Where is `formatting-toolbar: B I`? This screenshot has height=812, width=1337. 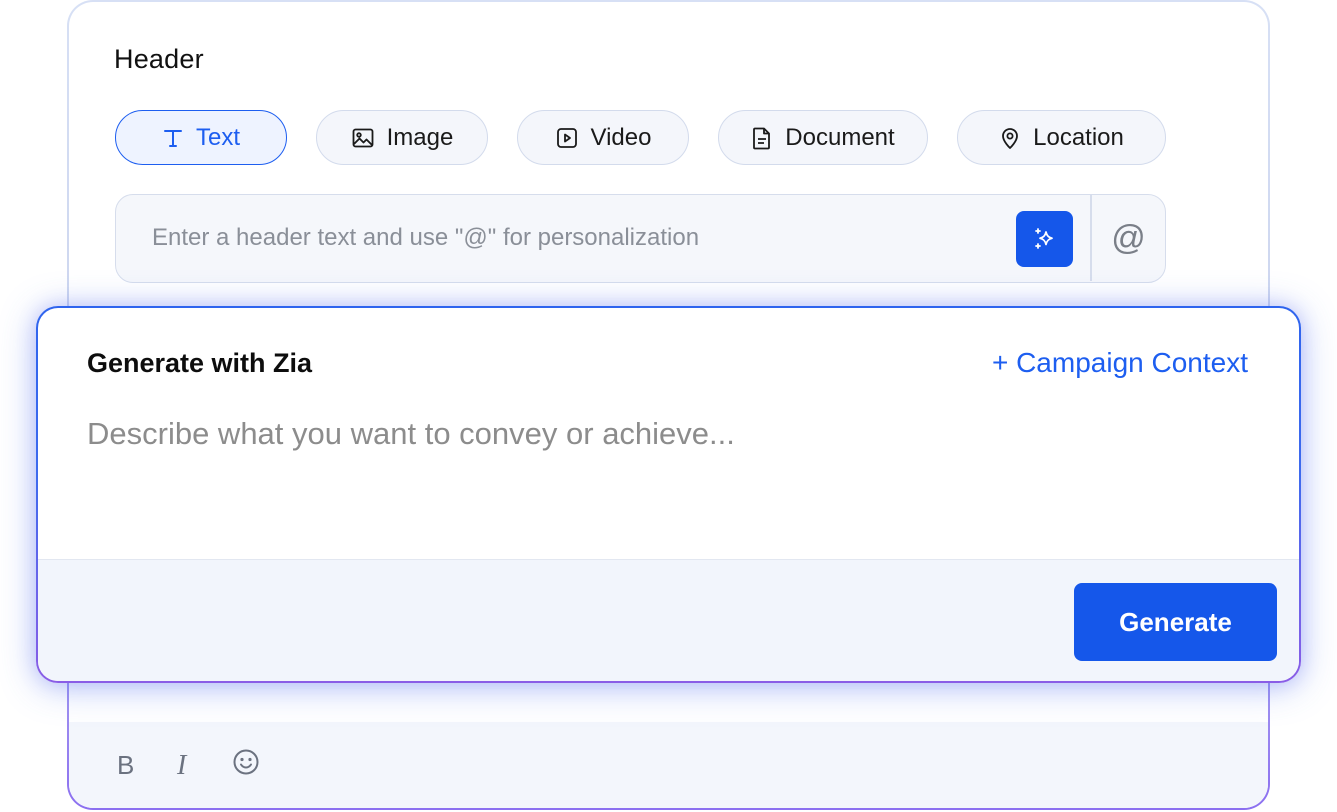 formatting-toolbar: B I is located at coordinates (668, 765).